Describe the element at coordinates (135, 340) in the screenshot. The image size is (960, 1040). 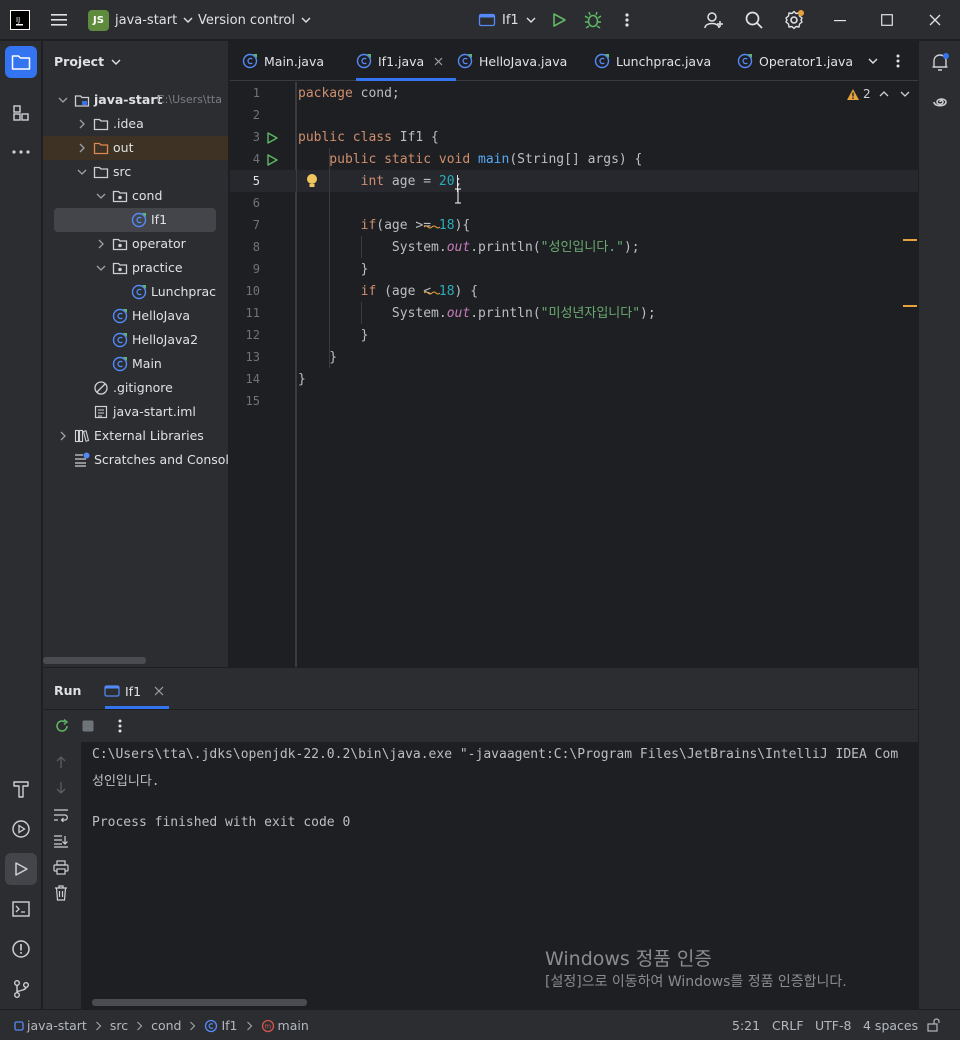
I see `tree-item-hellojava2: HelloJava2` at that location.